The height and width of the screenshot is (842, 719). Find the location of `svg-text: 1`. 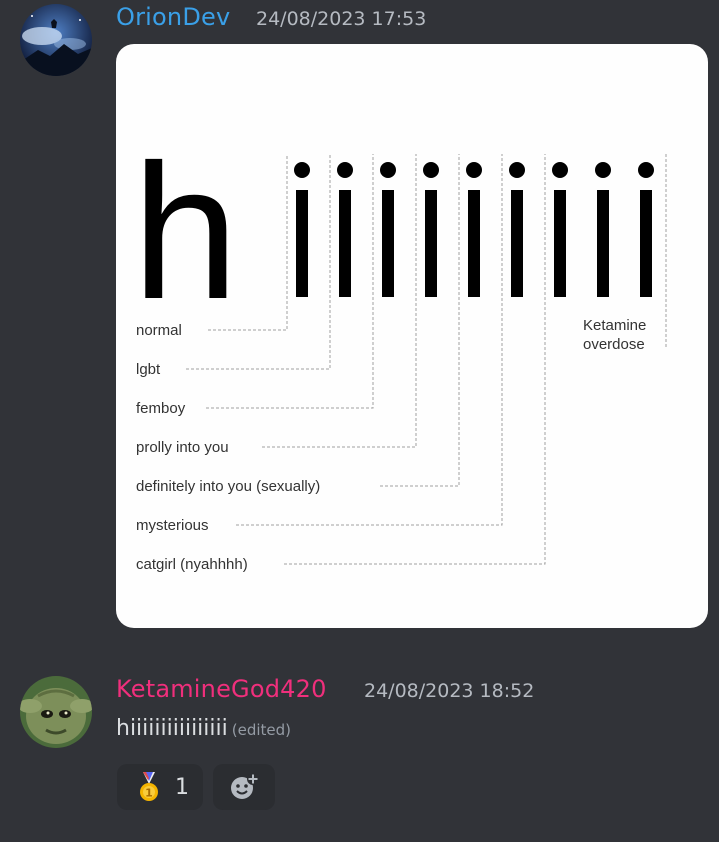

svg-text: 1 is located at coordinates (149, 793).